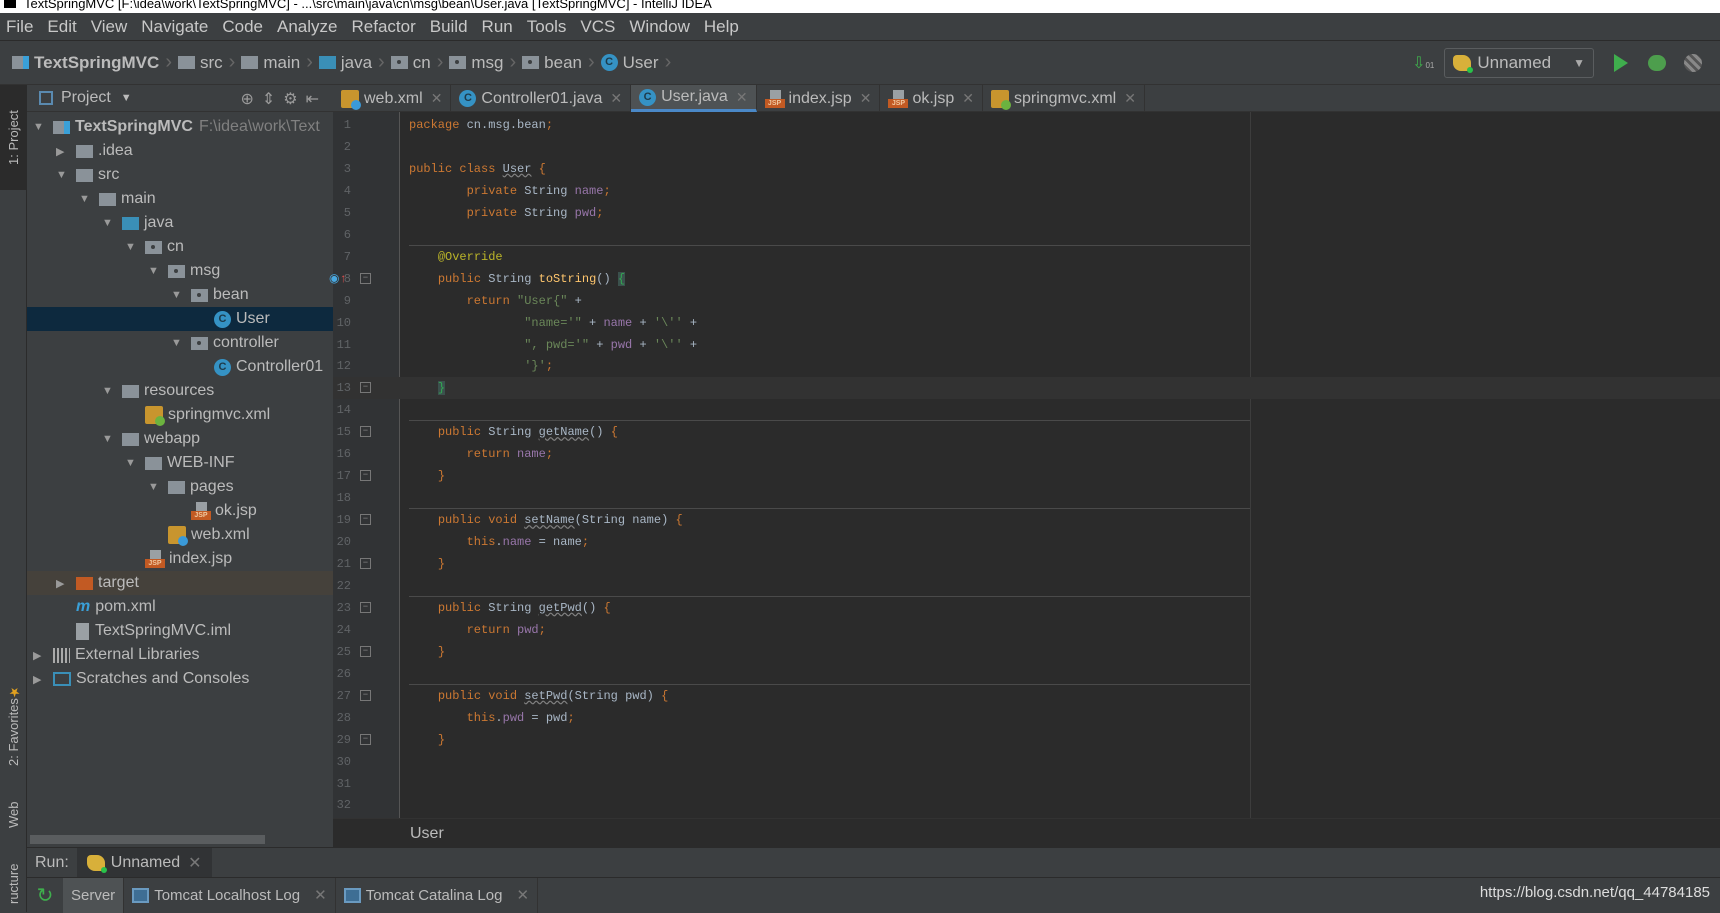  I want to click on tree-item: ▼ WEB-INF, so click(180, 463).